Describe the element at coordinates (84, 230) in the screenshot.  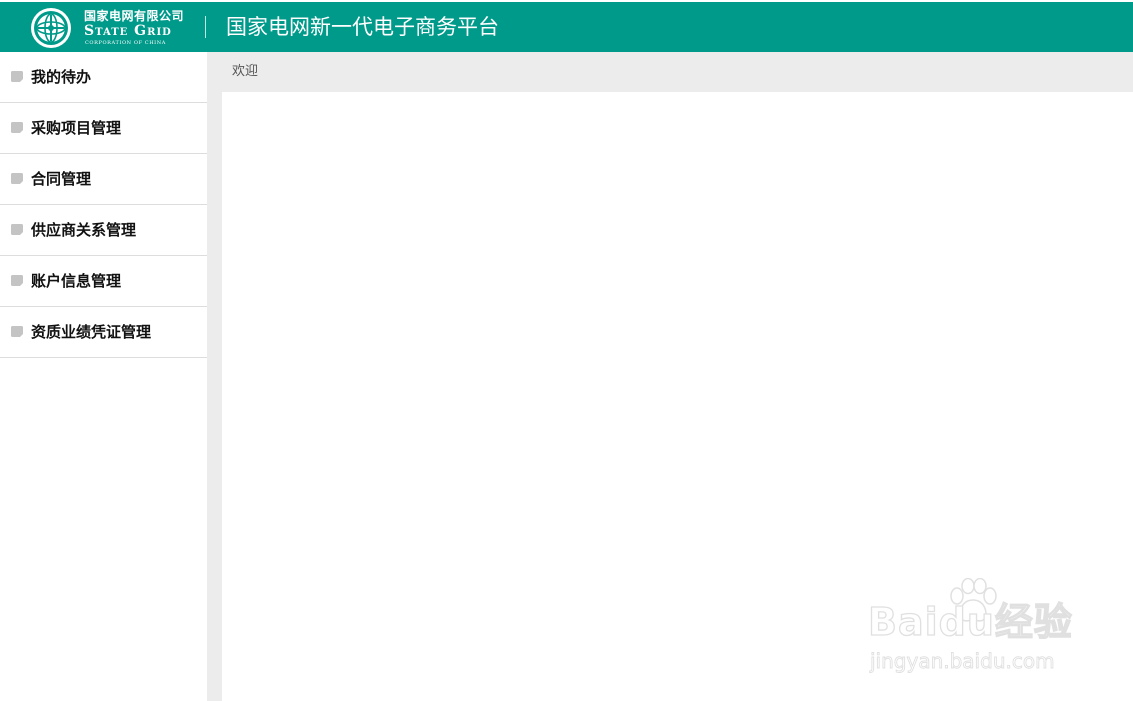
I see `sidebar-item-label: 供应商关系管理` at that location.